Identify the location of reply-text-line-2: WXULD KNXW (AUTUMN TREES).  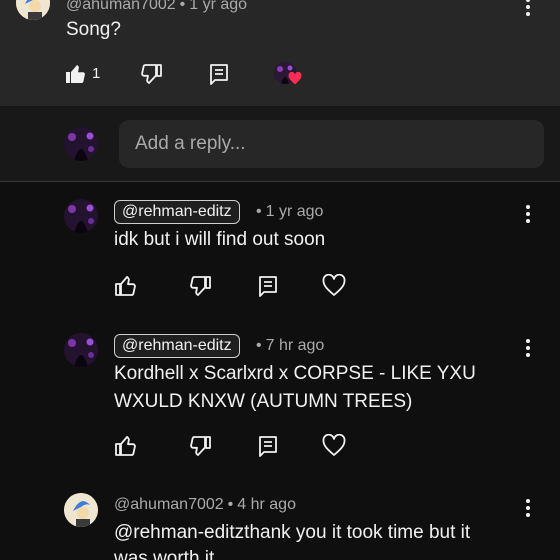
(263, 401).